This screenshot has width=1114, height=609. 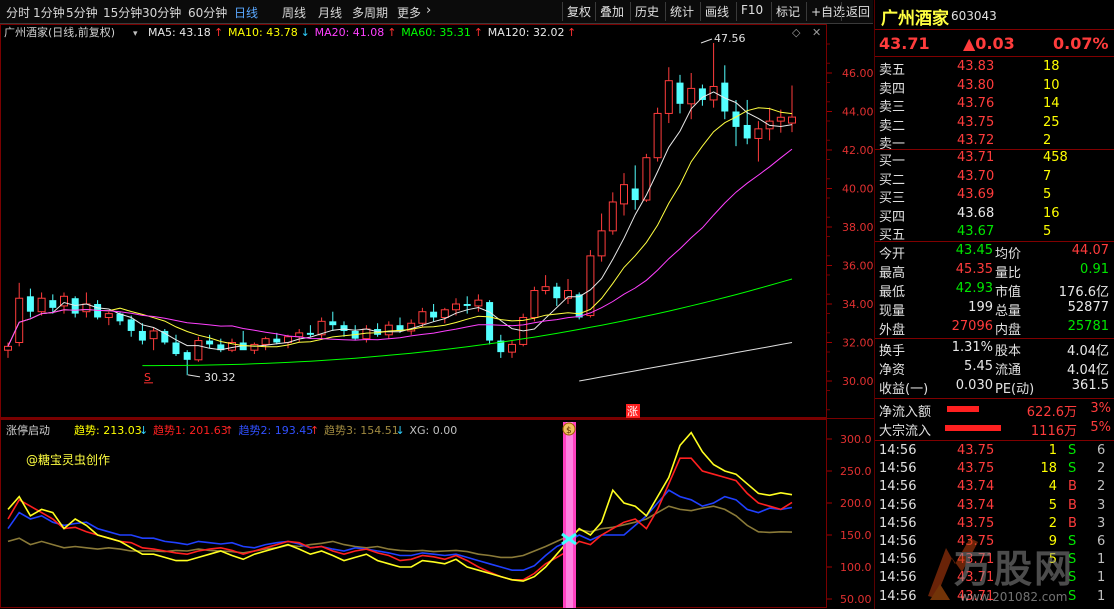 I want to click on toolbar-7-button: +自选, so click(x=828, y=11).